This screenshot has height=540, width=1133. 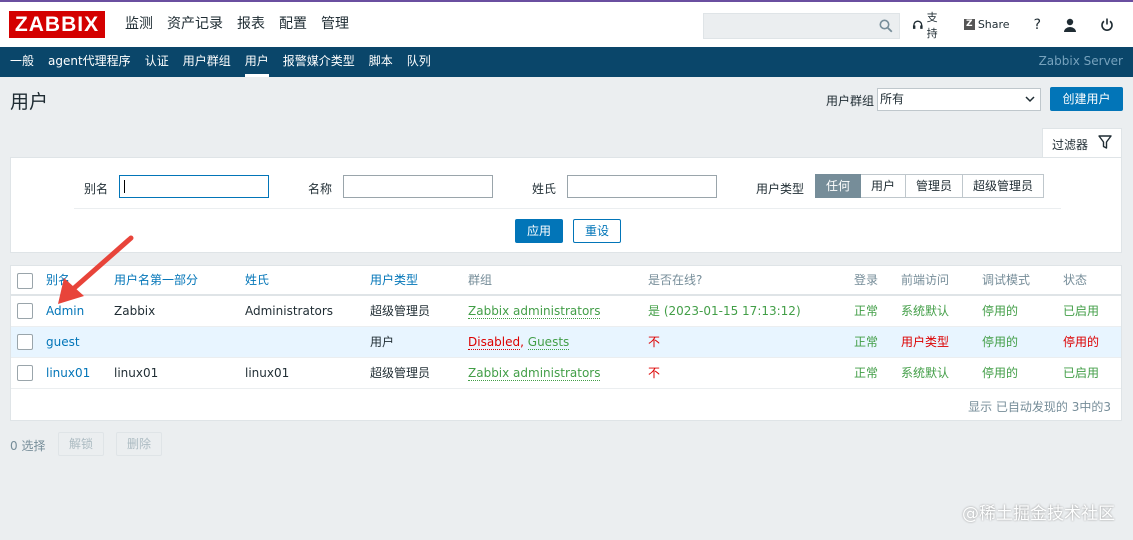 I want to click on support-link: 支持, so click(x=930, y=25).